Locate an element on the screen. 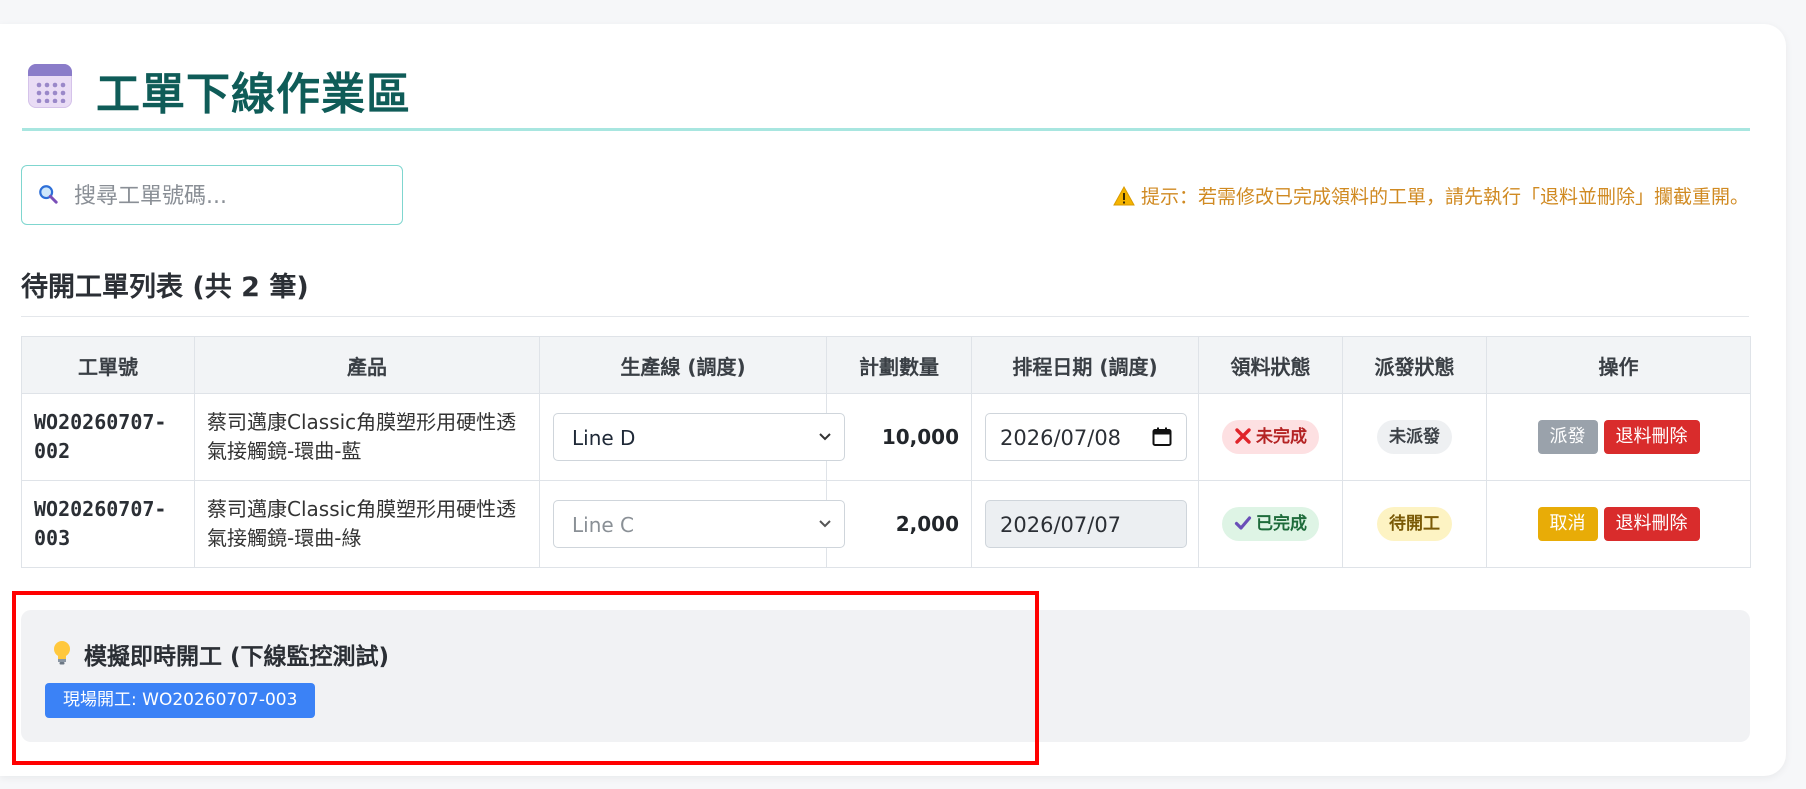 This screenshot has height=789, width=1806. page-header: 工單下線作業區 is located at coordinates (886, 85).